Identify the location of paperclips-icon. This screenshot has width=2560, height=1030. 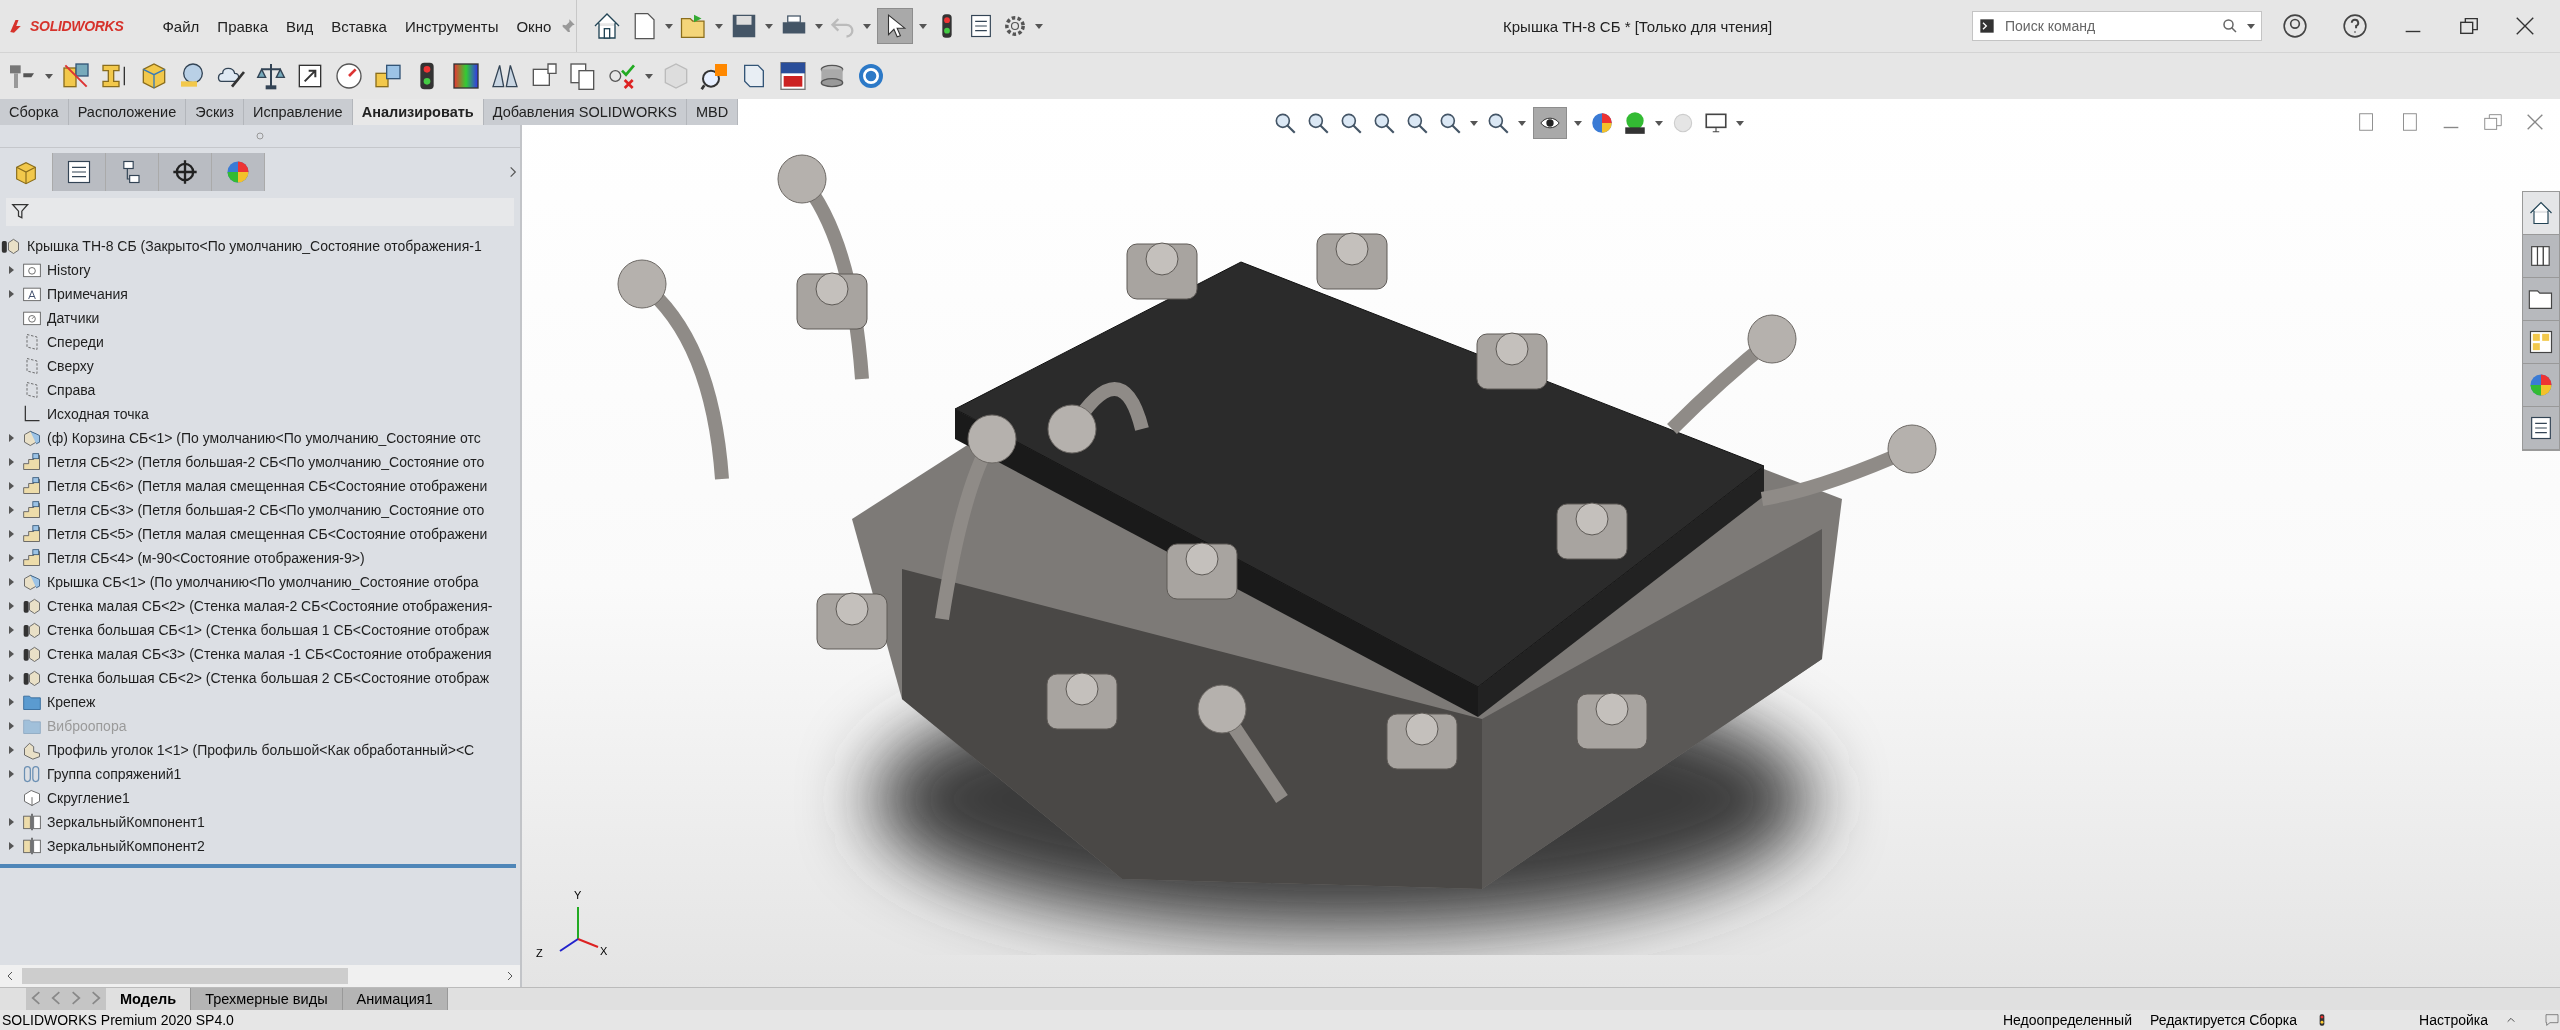
(32, 774).